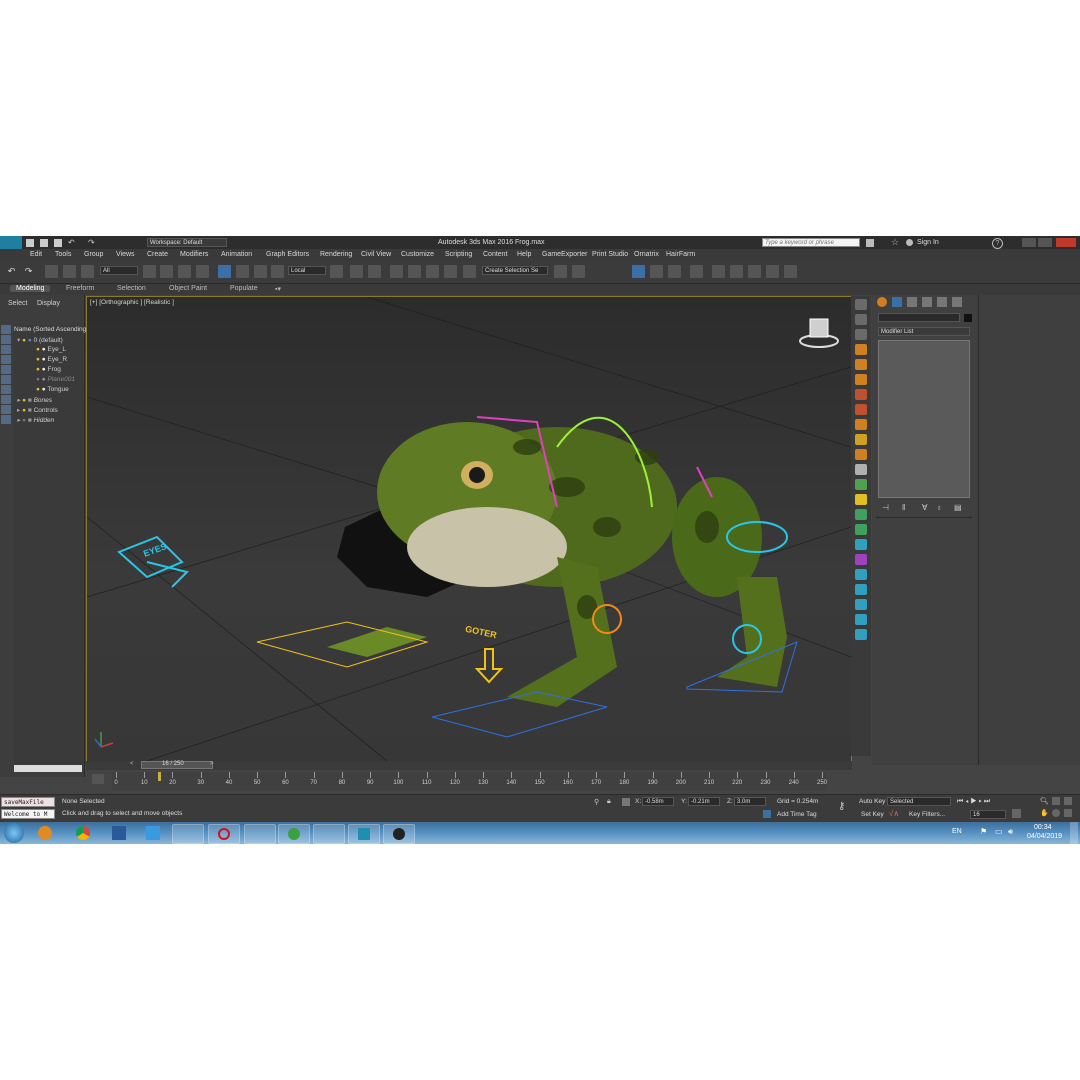 This screenshot has height=1080, width=1080. I want to click on utorrent-icon, so click(294, 834).